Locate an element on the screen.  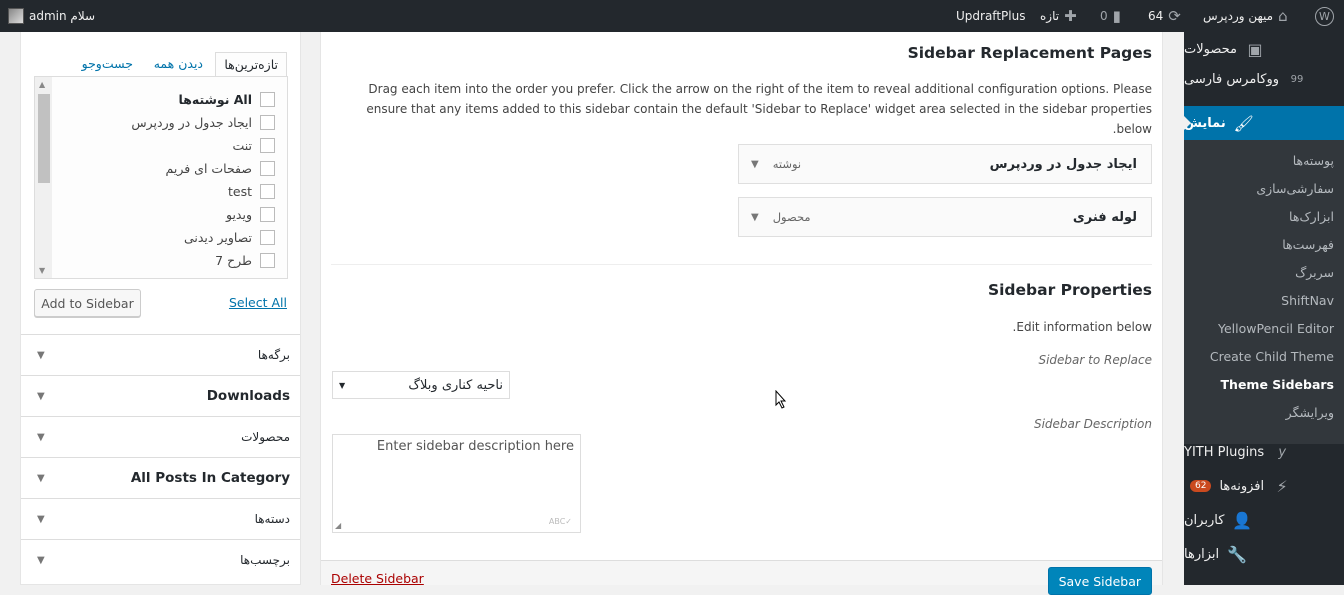
sidebar-item: ▼ نوشته ایجاد جدول در وردپرس is located at coordinates (945, 164).